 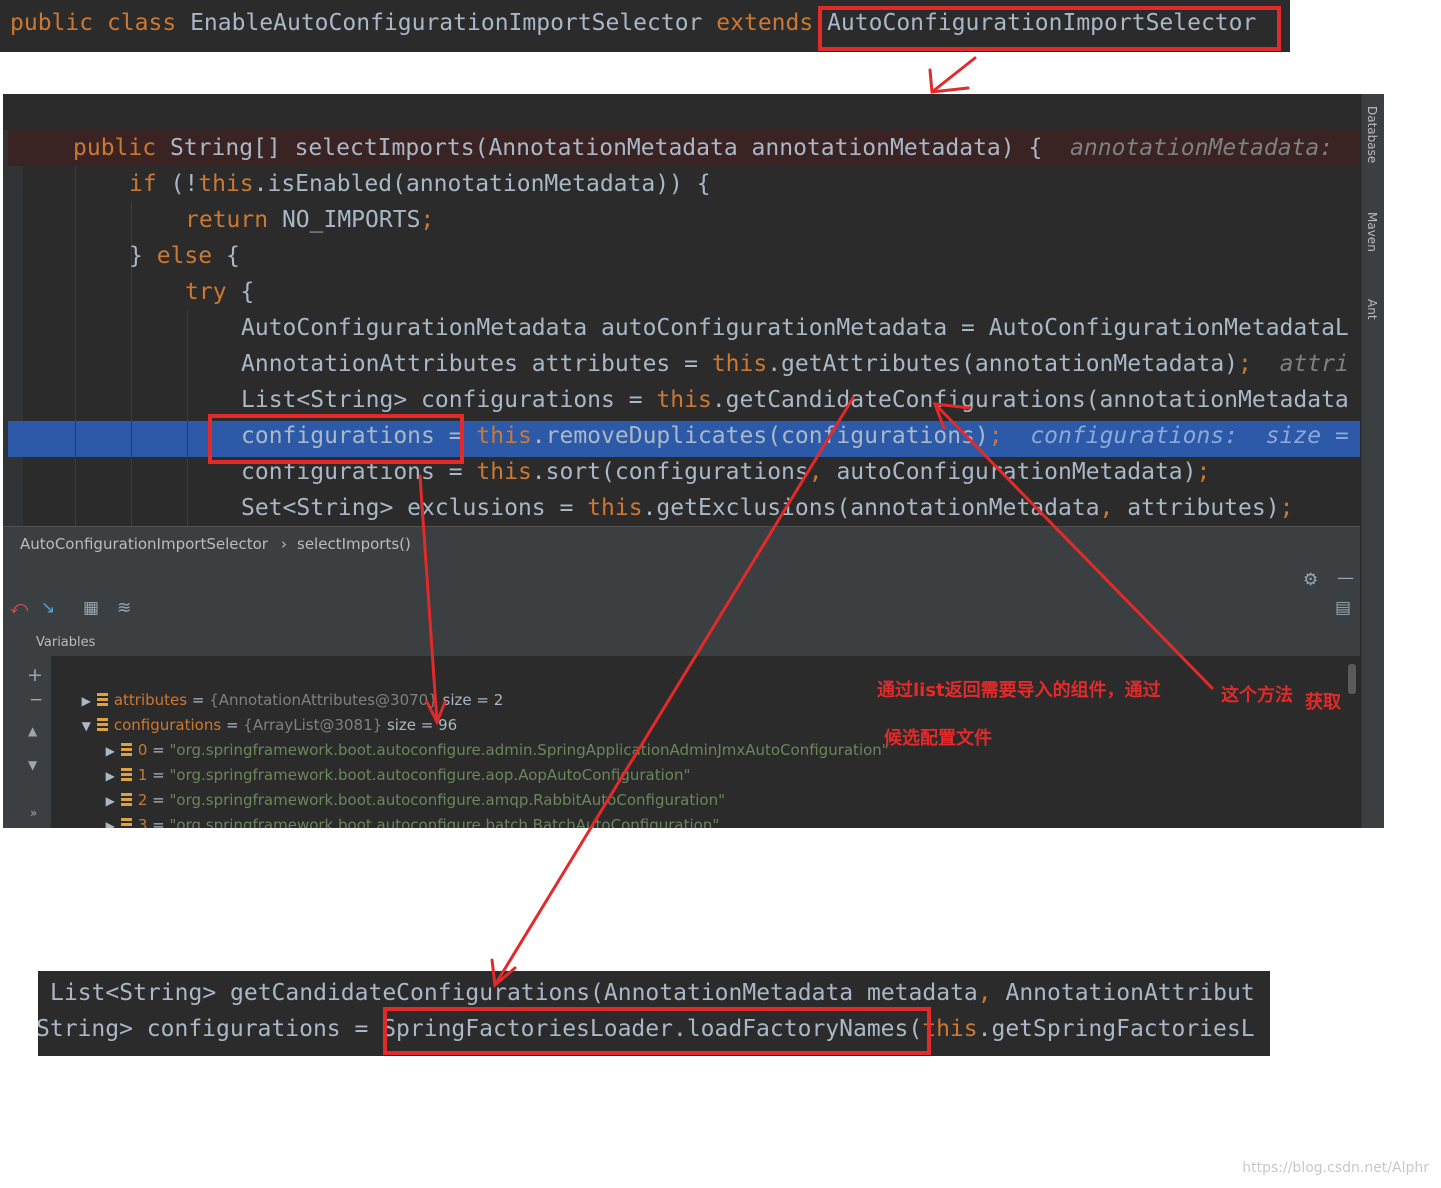 What do you see at coordinates (1343, 608) in the screenshot?
I see `layout-icon: ▤` at bounding box center [1343, 608].